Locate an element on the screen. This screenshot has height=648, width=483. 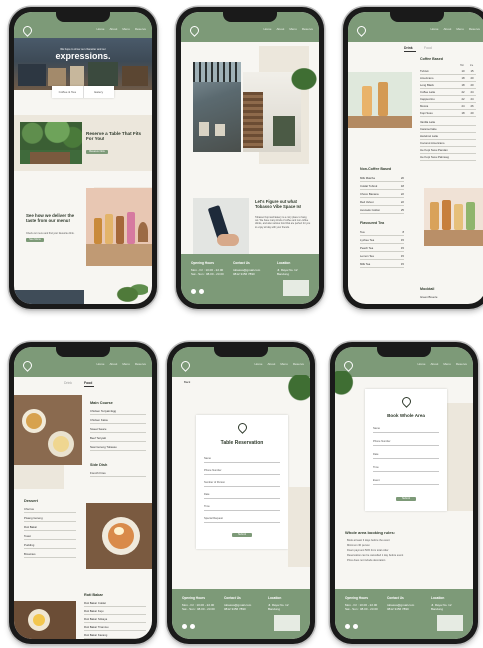
form-field: Number of Person is located at coordinates (242, 484).